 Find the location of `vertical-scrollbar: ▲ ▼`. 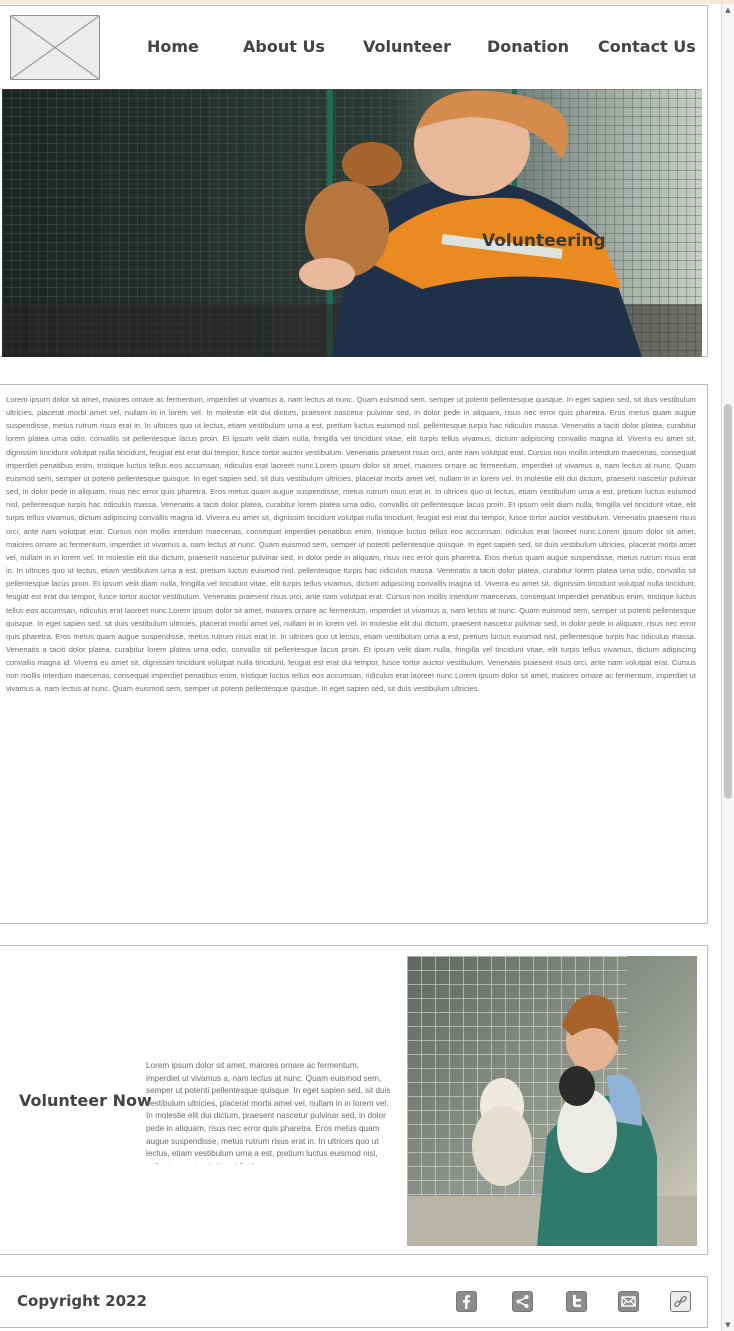

vertical-scrollbar: ▲ ▼ is located at coordinates (727, 667).